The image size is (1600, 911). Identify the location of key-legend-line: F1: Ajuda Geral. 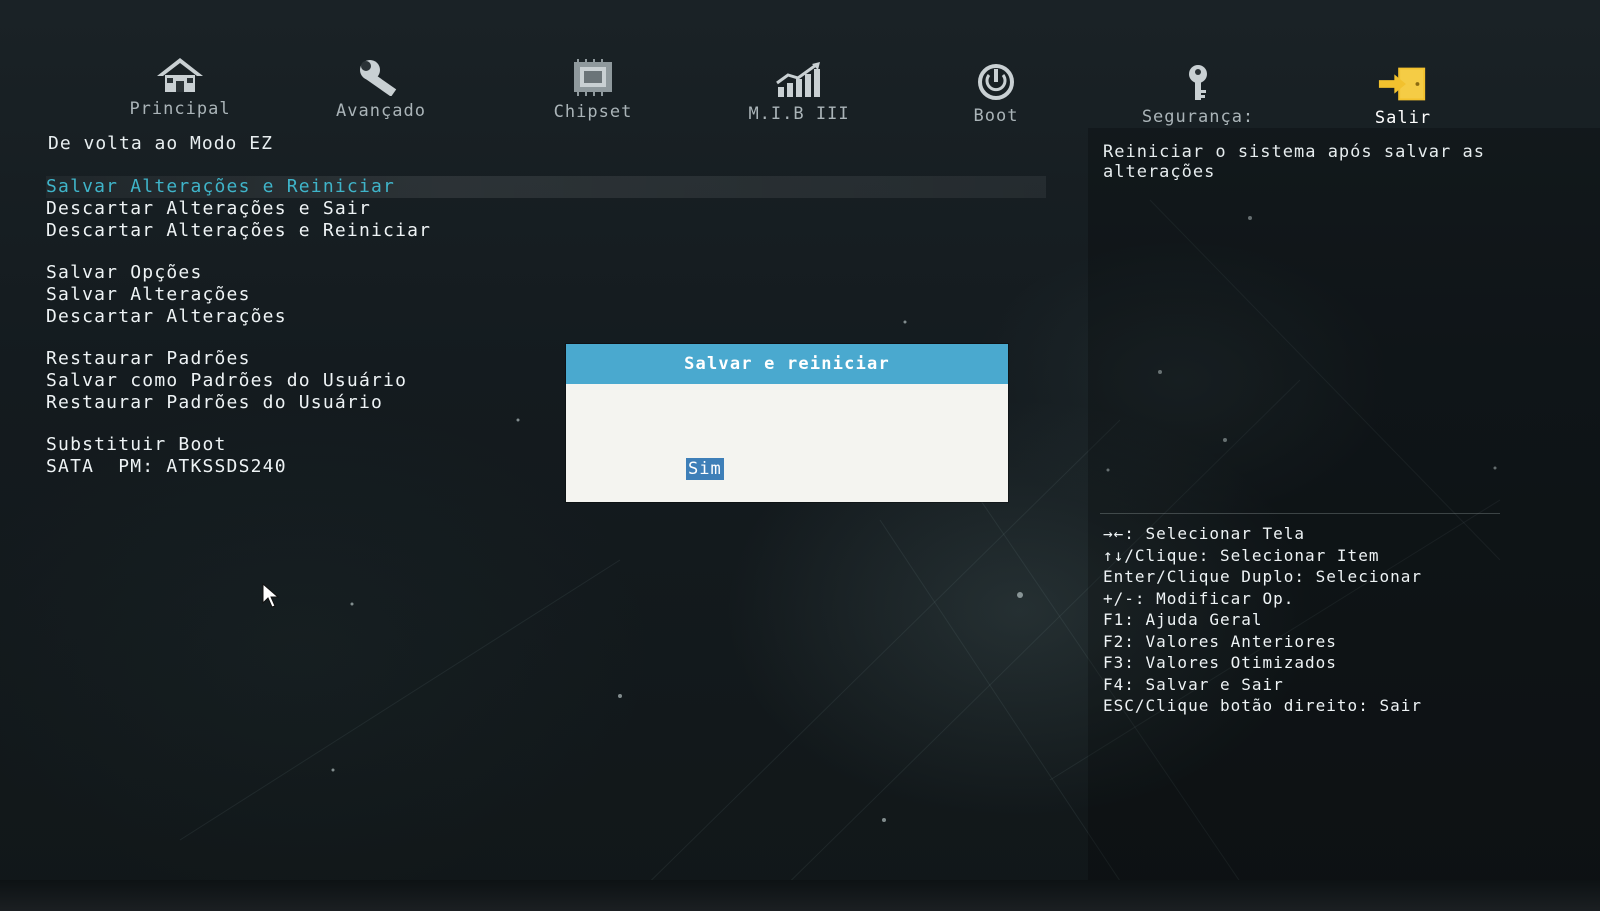
(1183, 619).